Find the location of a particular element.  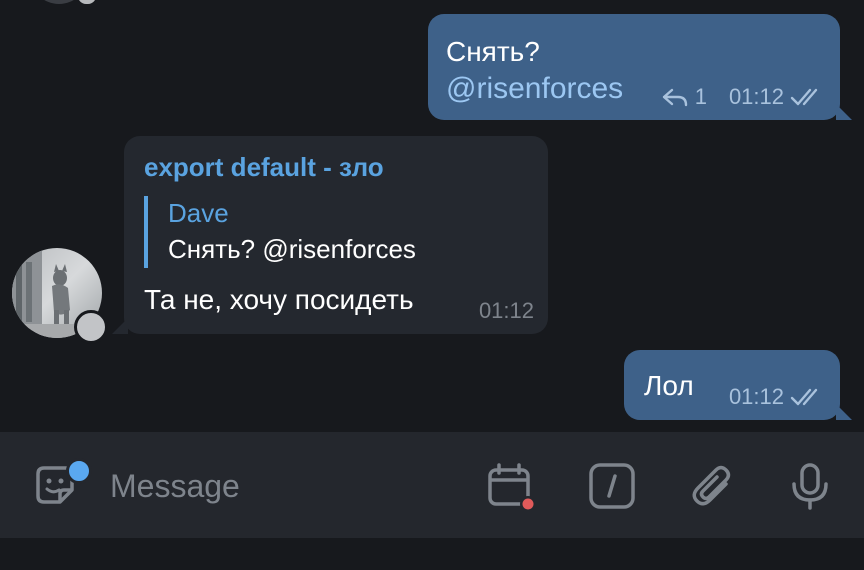

mention-link: @risenforces is located at coordinates (534, 89).